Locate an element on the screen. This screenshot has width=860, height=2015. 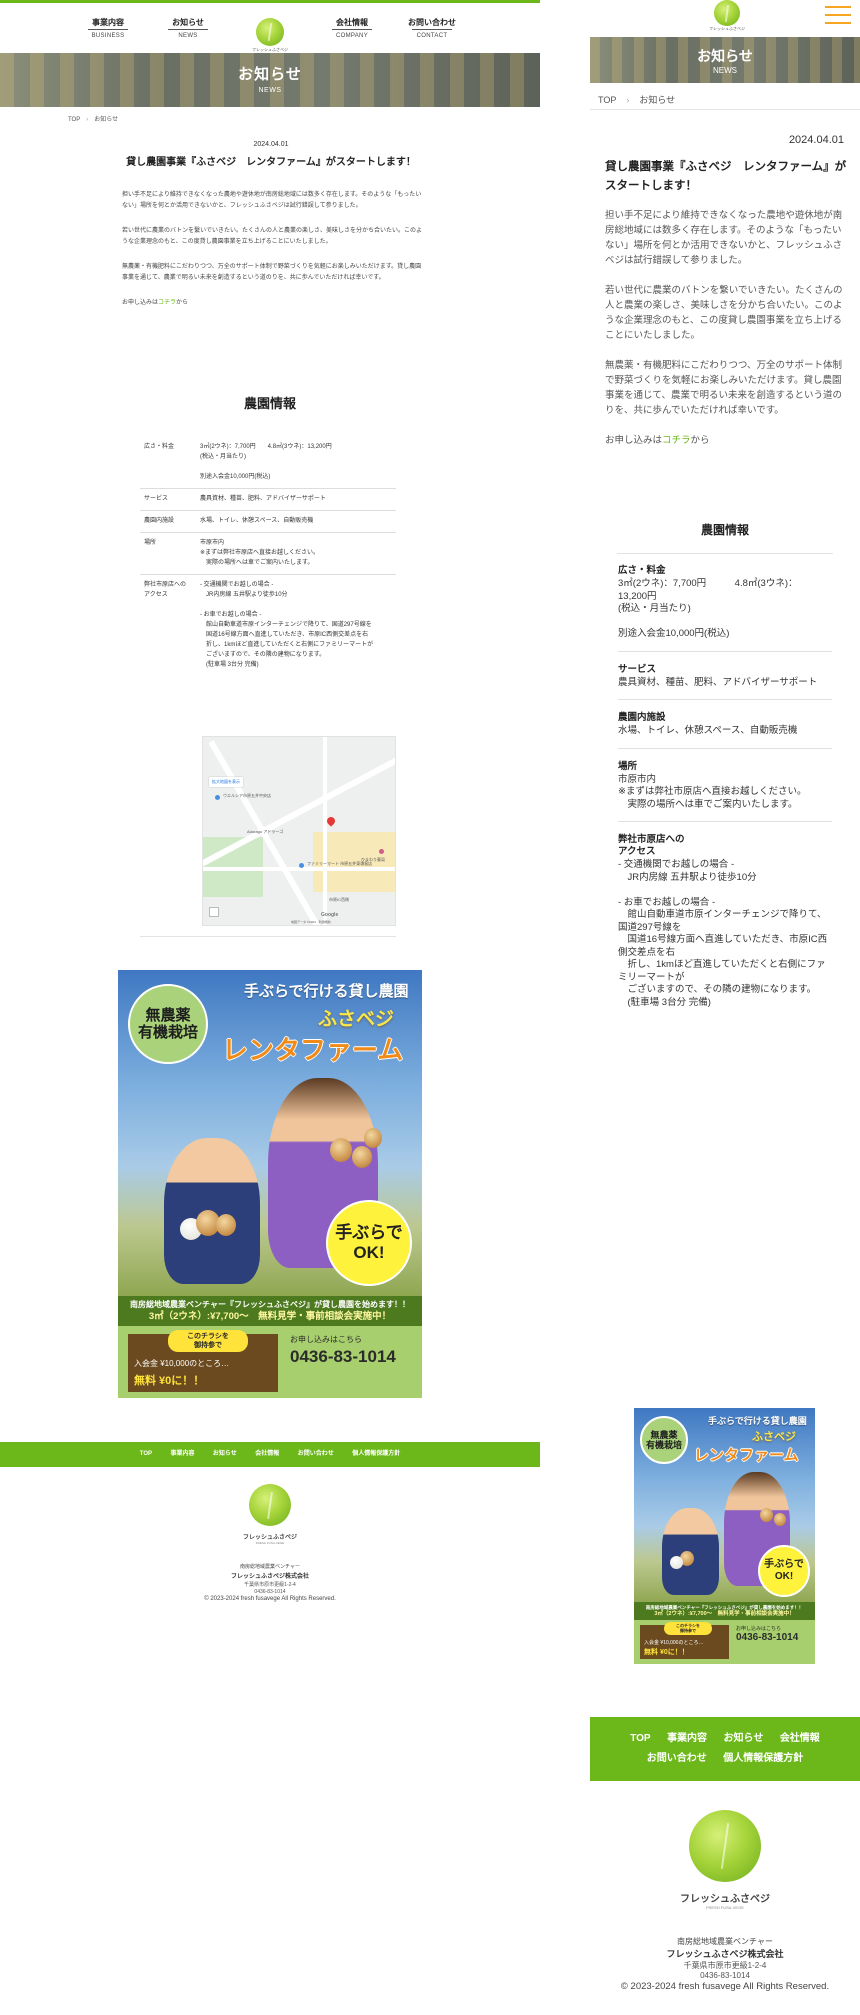
footer-company: フレッシュふさベジ株式会社 is located at coordinates (725, 1954).